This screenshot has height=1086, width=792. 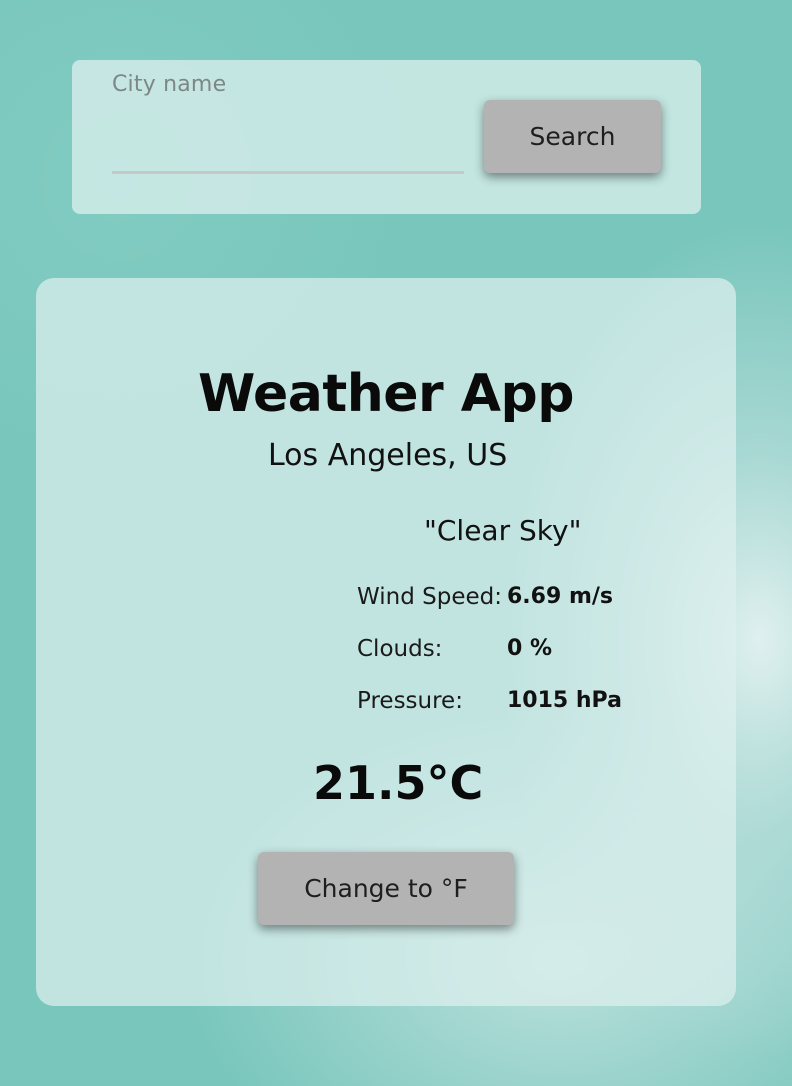 What do you see at coordinates (560, 596) in the screenshot?
I see `wind-speed-value: 6.69 m/s` at bounding box center [560, 596].